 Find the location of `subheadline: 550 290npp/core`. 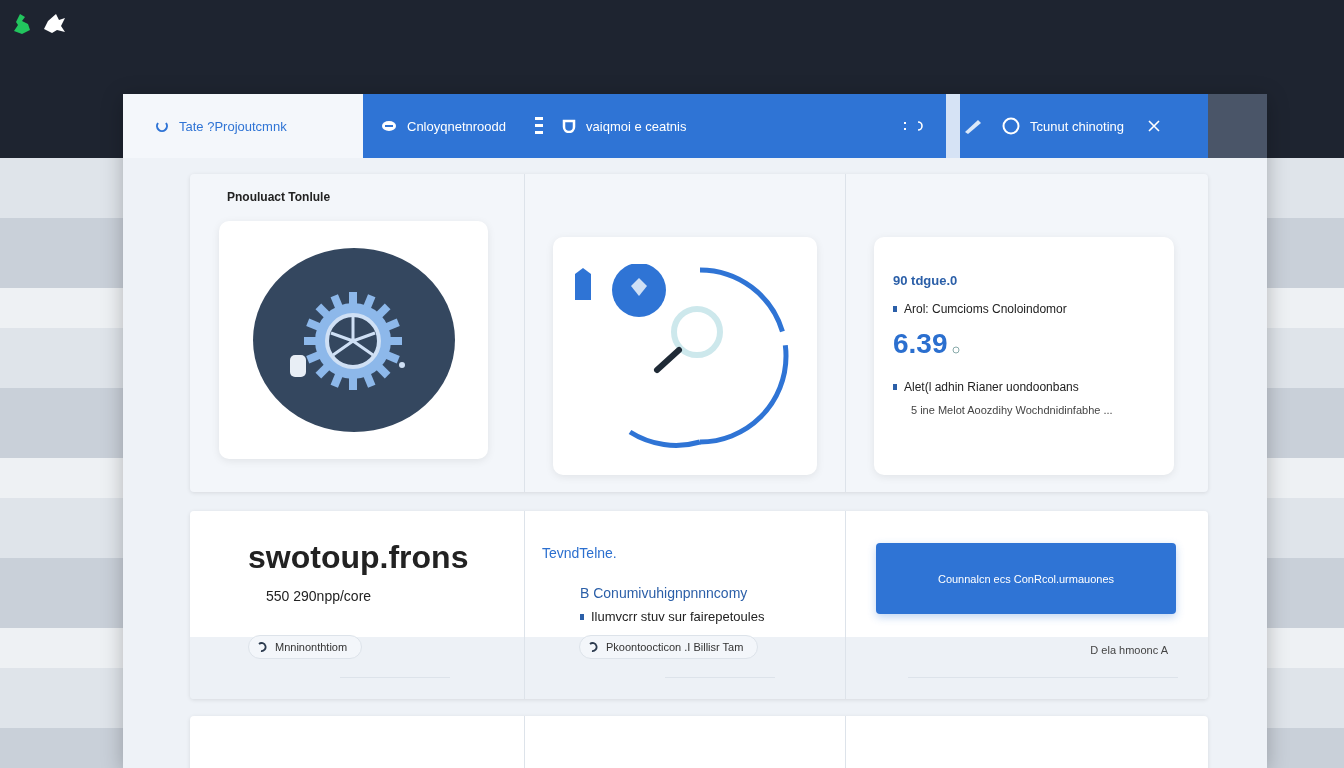

subheadline: 550 290npp/core is located at coordinates (319, 595).